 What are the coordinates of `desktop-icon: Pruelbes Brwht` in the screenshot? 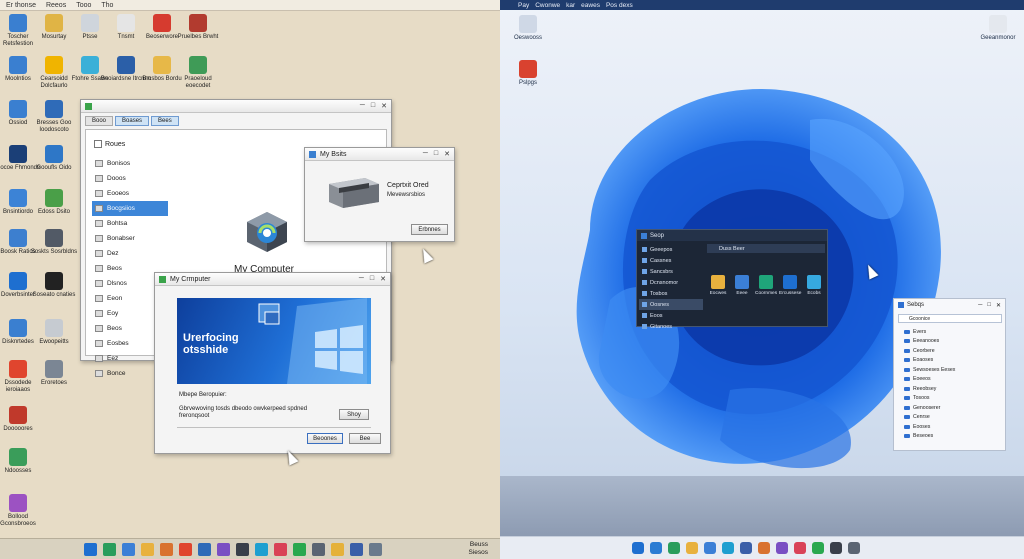 It's located at (198, 27).